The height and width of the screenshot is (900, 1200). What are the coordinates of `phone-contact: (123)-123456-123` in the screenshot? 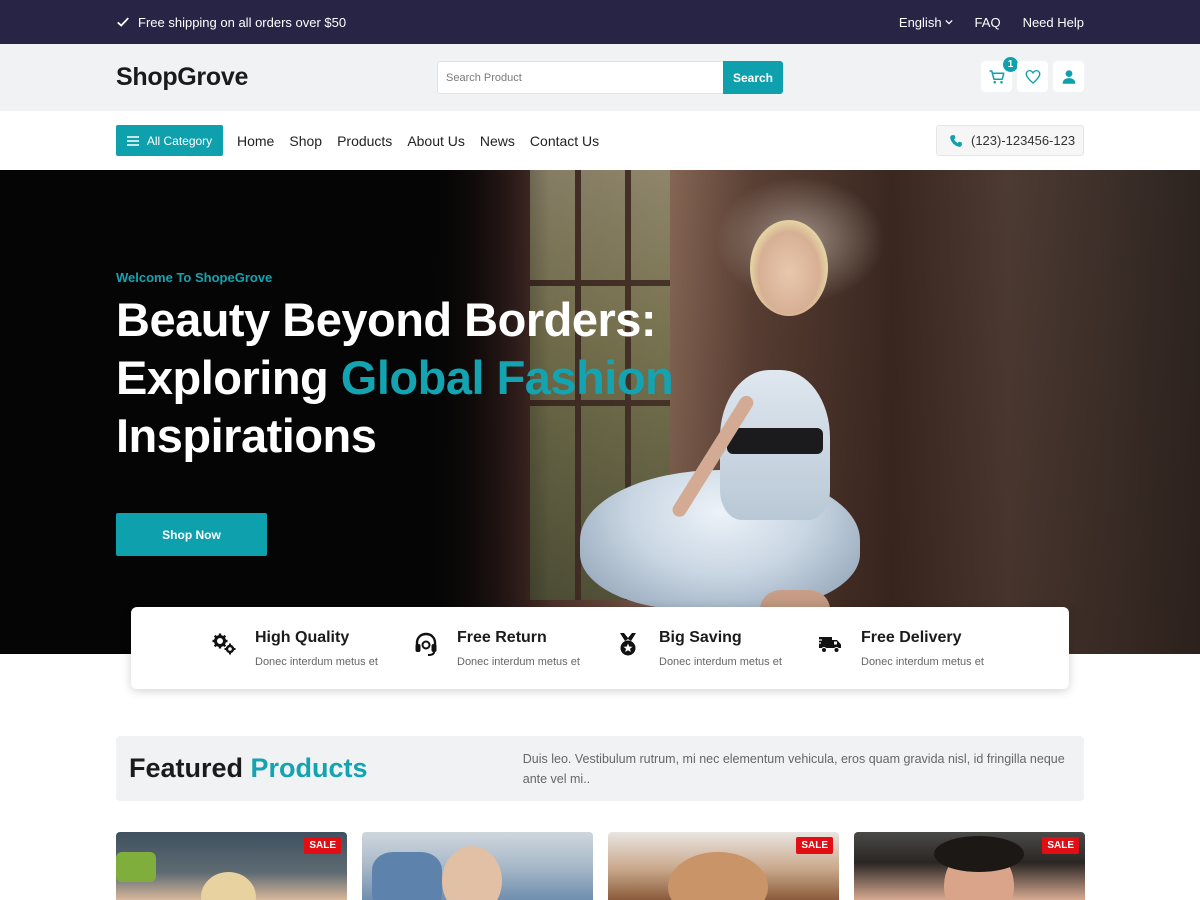 It's located at (1010, 140).